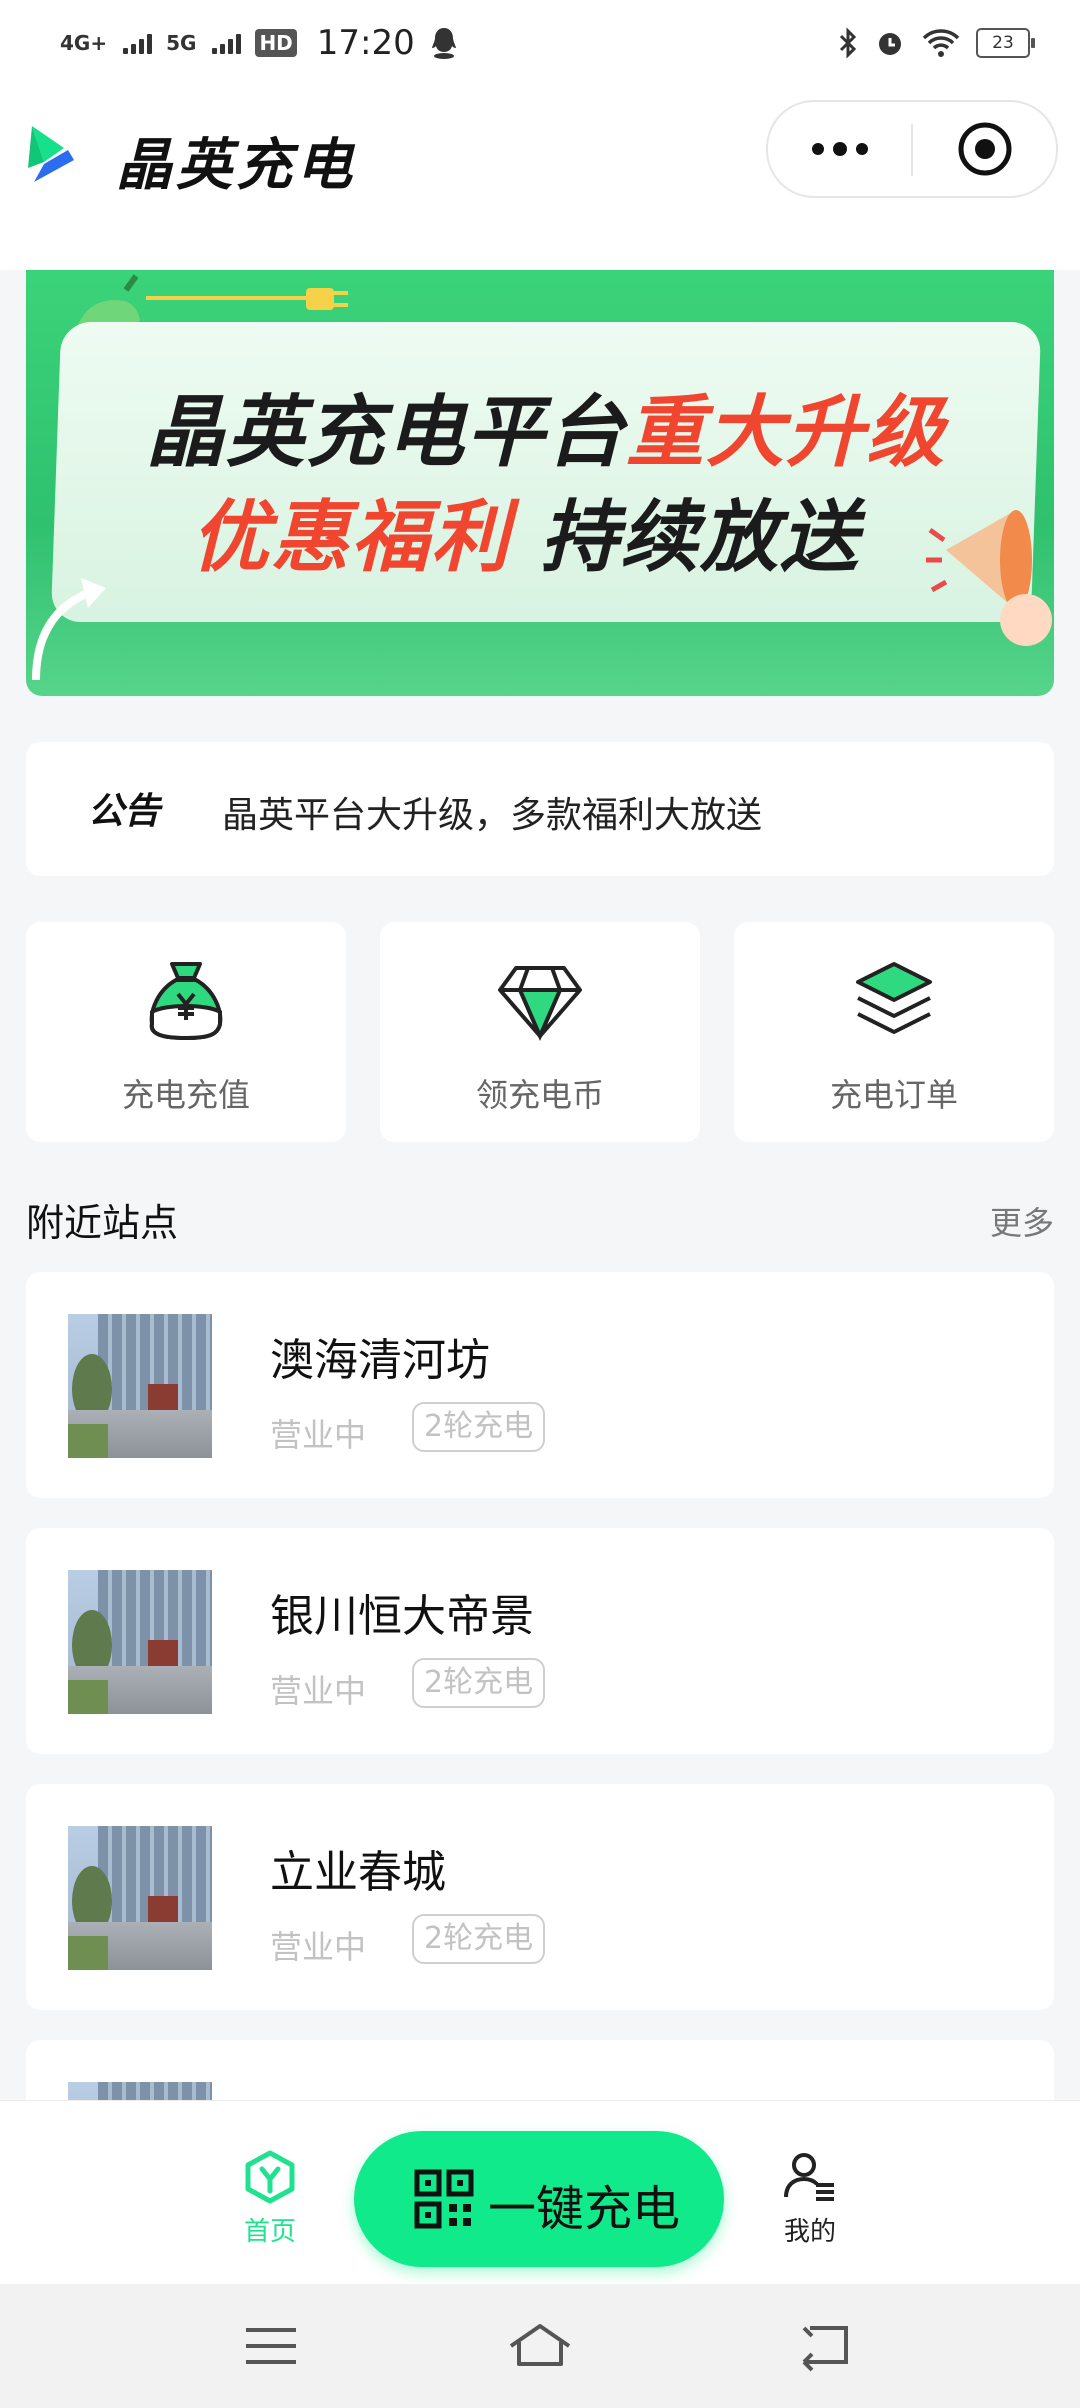  What do you see at coordinates (809, 2177) in the screenshot?
I see `user-profile-icon` at bounding box center [809, 2177].